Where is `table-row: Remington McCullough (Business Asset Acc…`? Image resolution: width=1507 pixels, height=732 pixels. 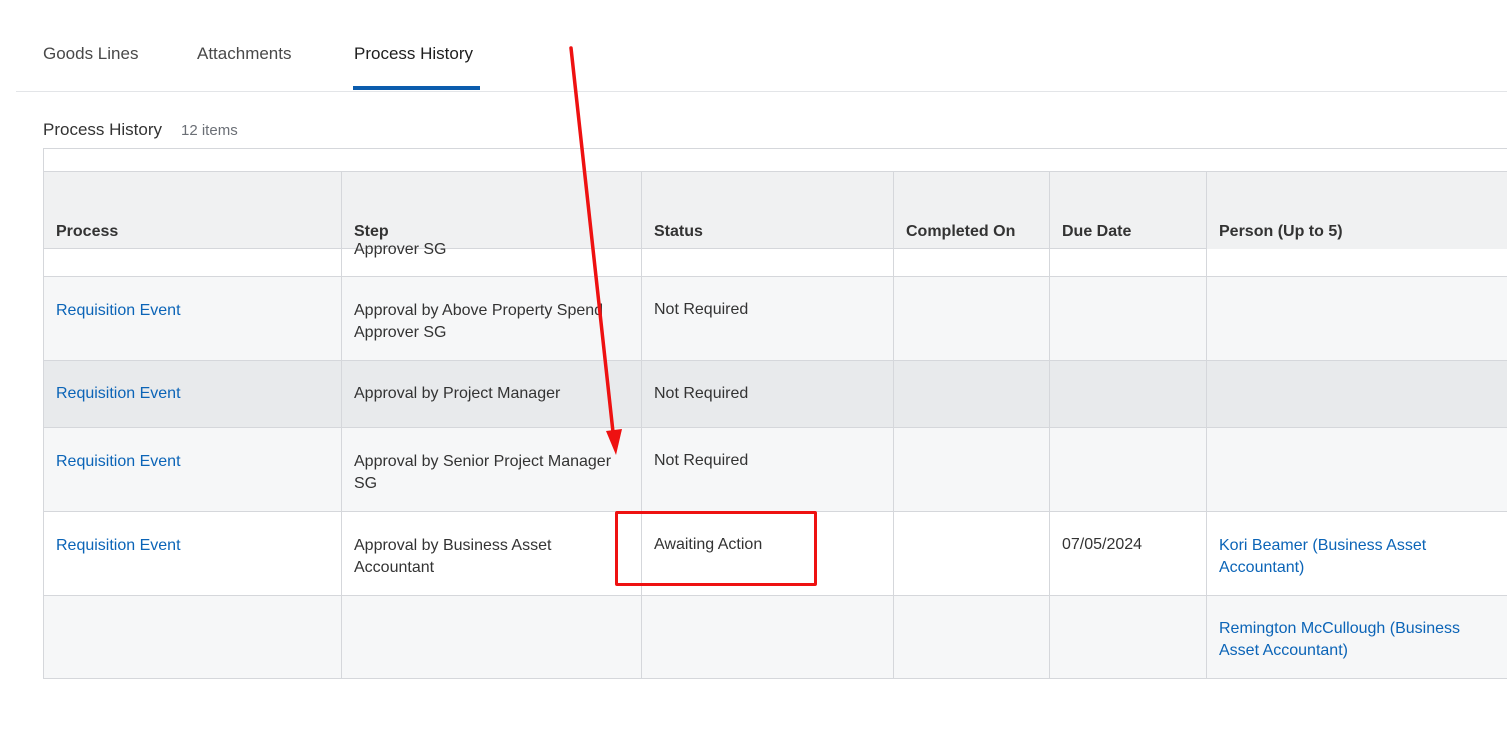 table-row: Remington McCullough (Business Asset Acc… is located at coordinates (775, 637).